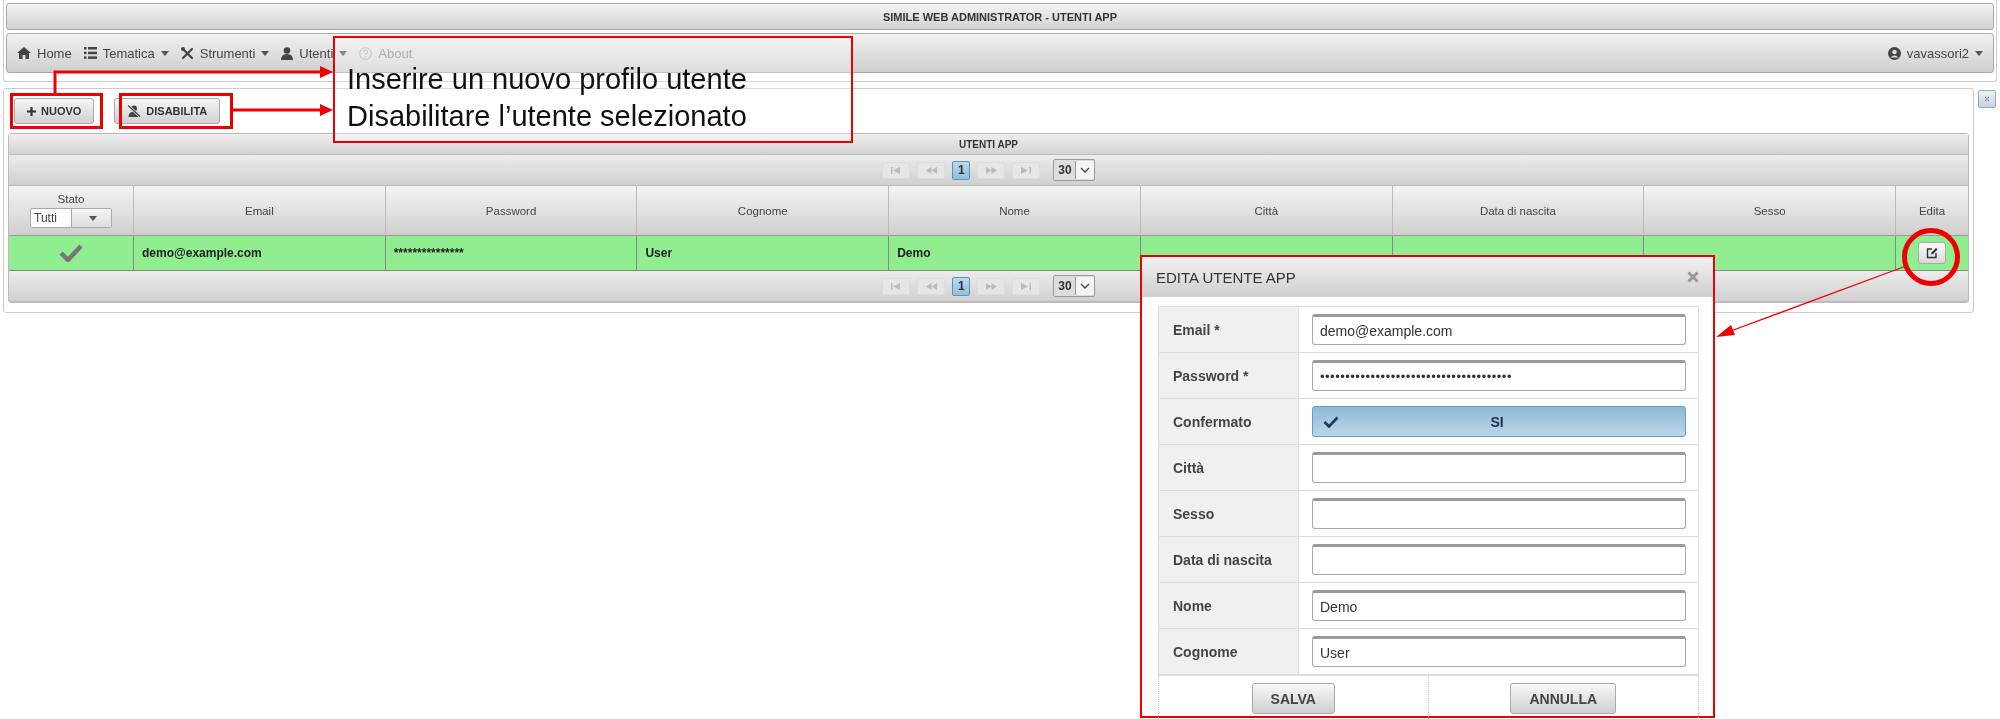 The image size is (2000, 719). Describe the element at coordinates (260, 253) in the screenshot. I see `table-cell: demo@example.com` at that location.